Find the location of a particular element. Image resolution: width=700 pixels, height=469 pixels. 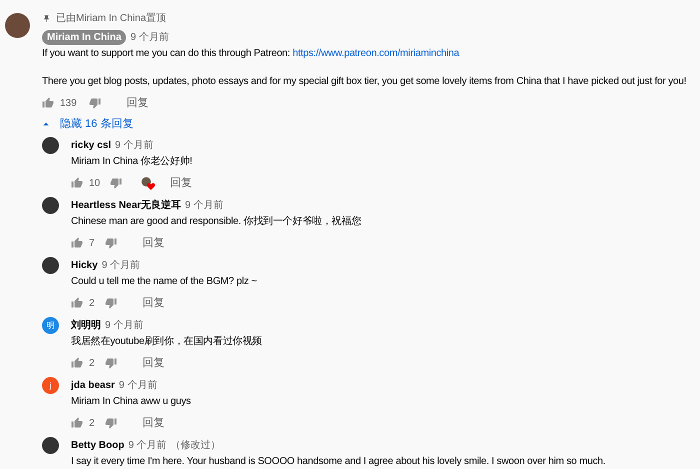

author-name: 刘明明 is located at coordinates (86, 325).